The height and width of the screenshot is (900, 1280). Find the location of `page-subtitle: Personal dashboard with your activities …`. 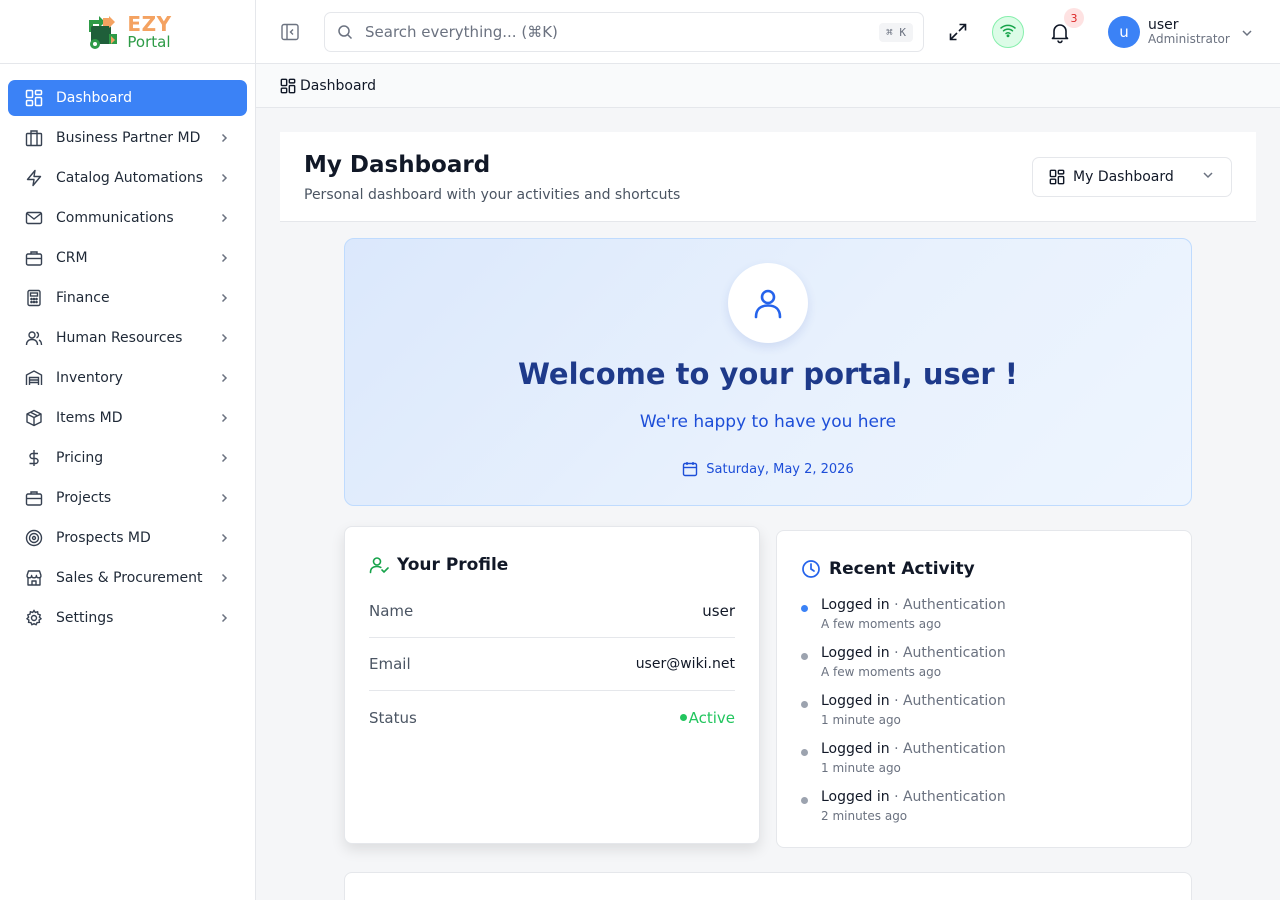

page-subtitle: Personal dashboard with your activities … is located at coordinates (492, 195).